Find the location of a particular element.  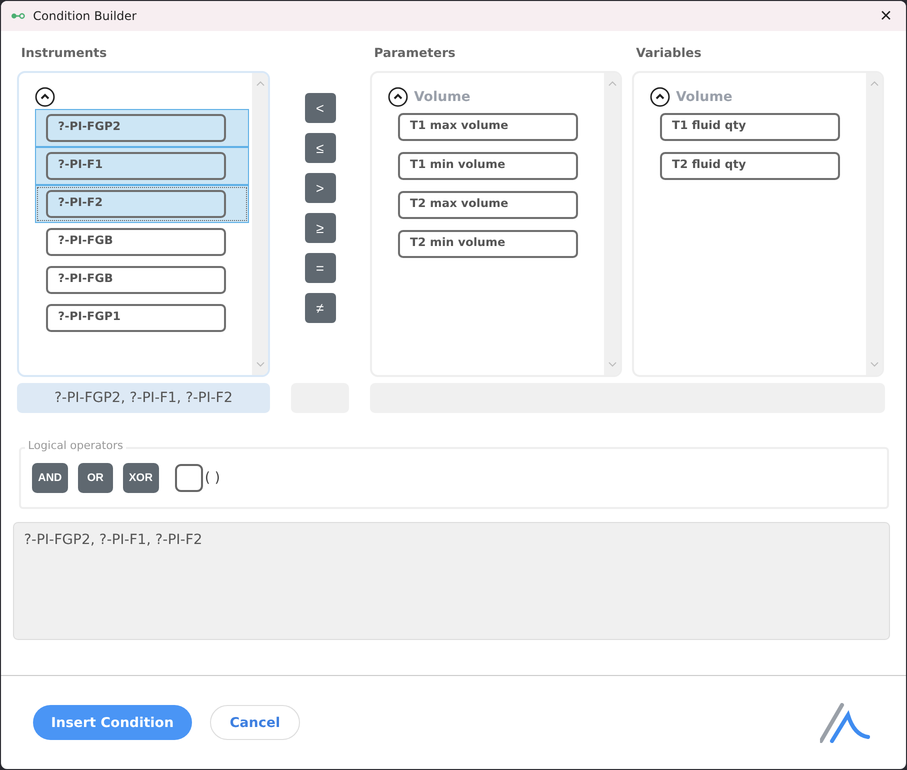

instrument-chip: ?-PI-F2 is located at coordinates (136, 204).